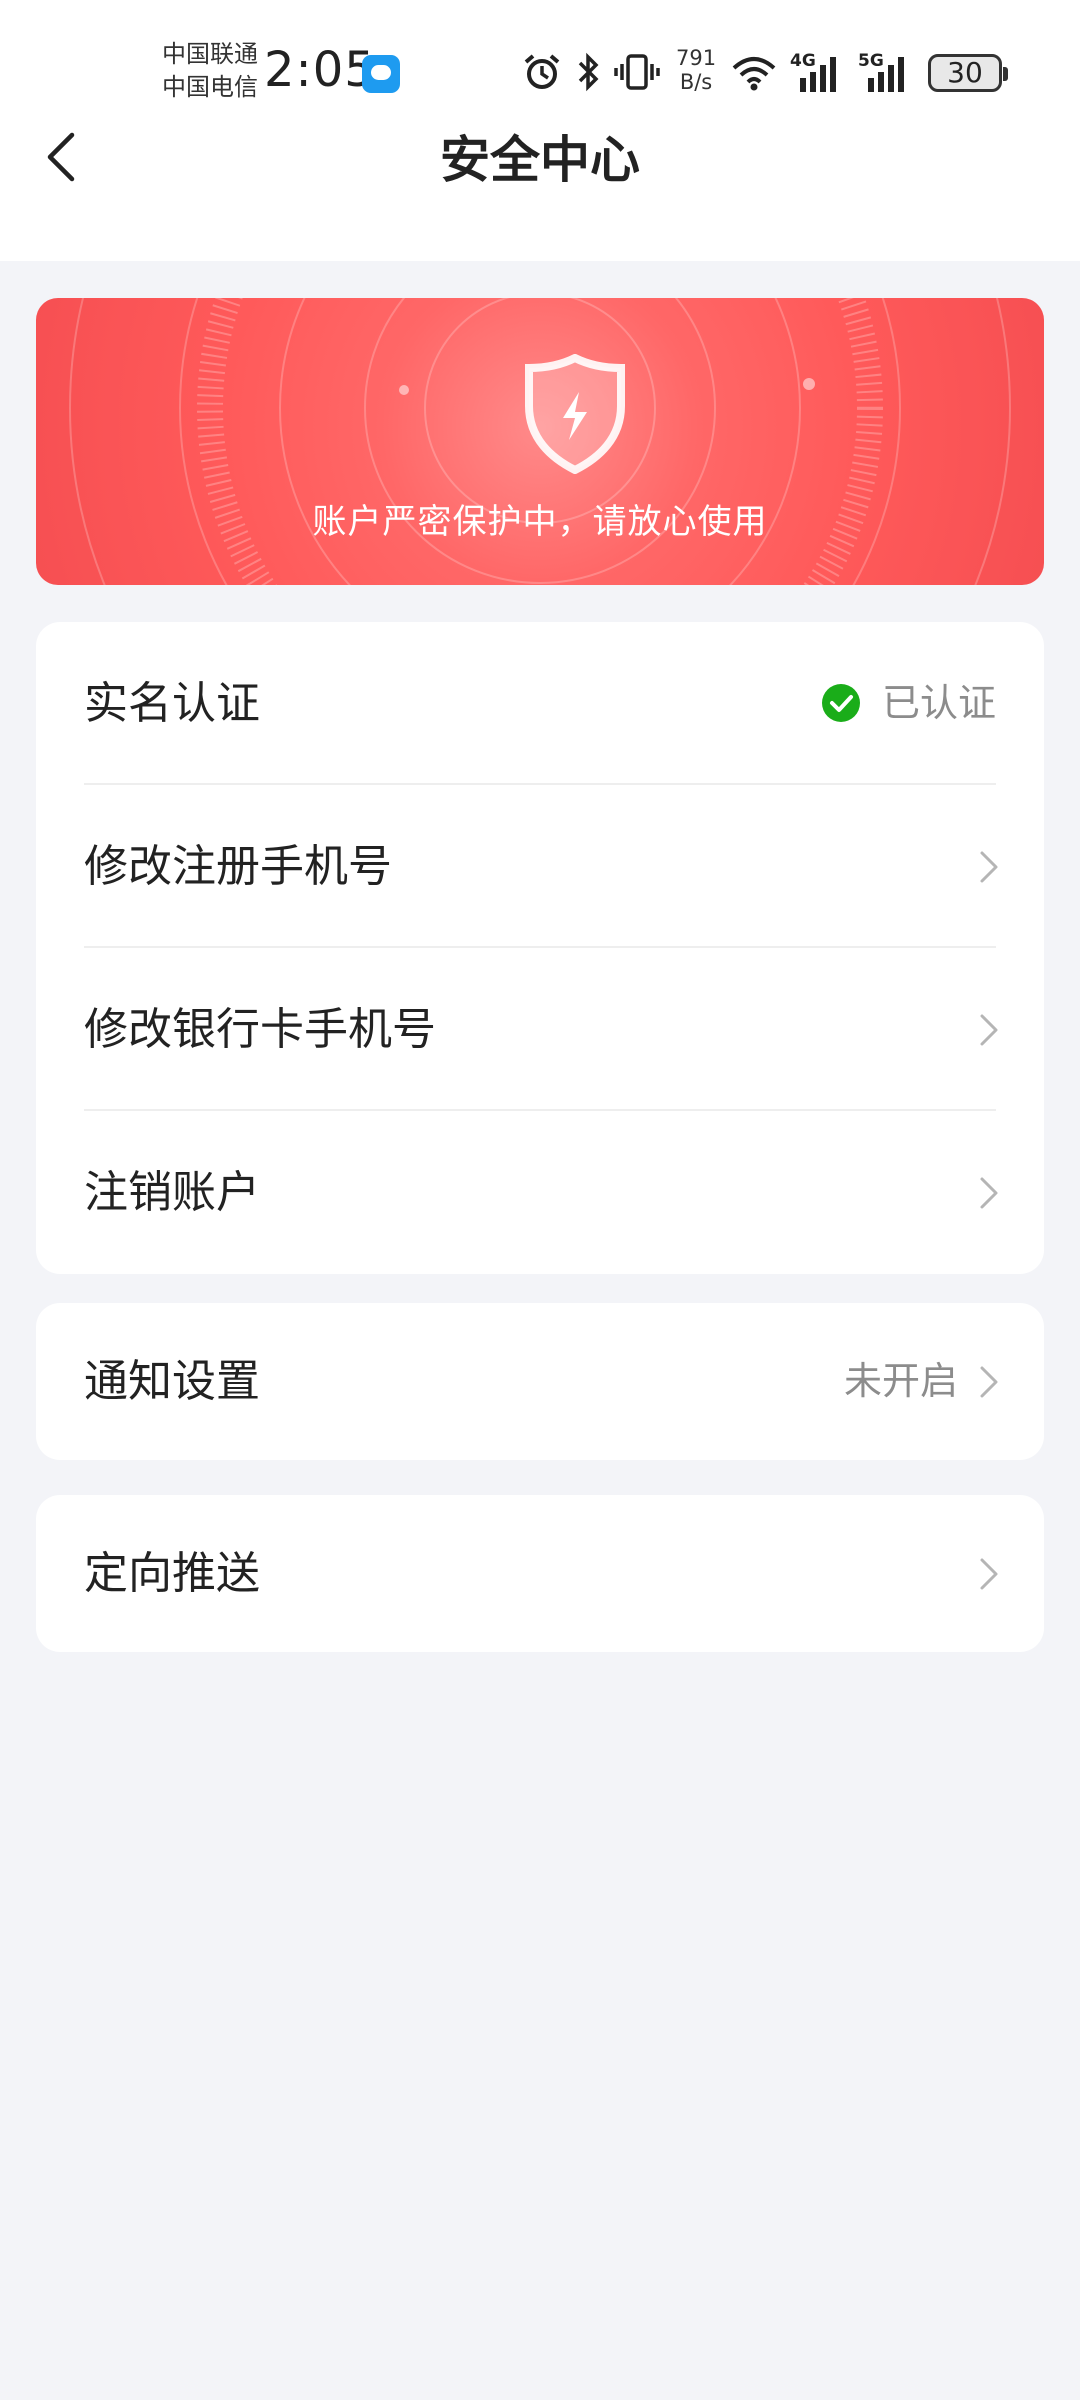 This screenshot has height=2400, width=1080. I want to click on network-speed: 791 B/s, so click(696, 70).